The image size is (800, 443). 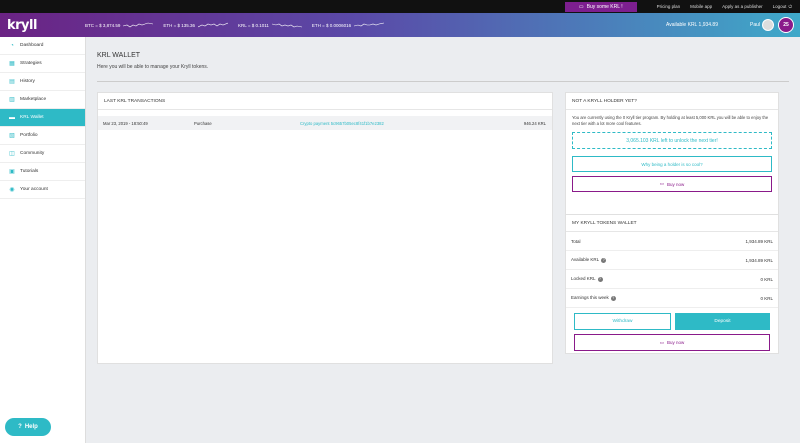 I want to click on page-title: KRL WALLET, so click(x=119, y=55).